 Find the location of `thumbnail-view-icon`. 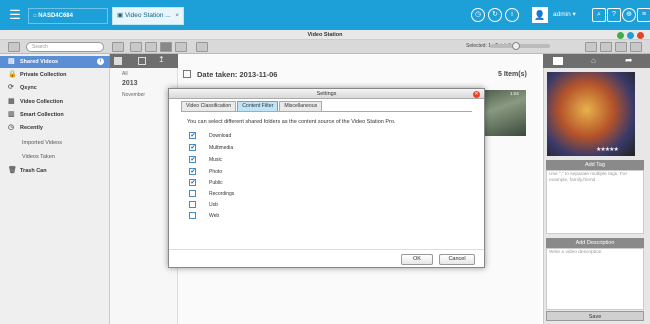

thumbnail-view-icon is located at coordinates (136, 47).